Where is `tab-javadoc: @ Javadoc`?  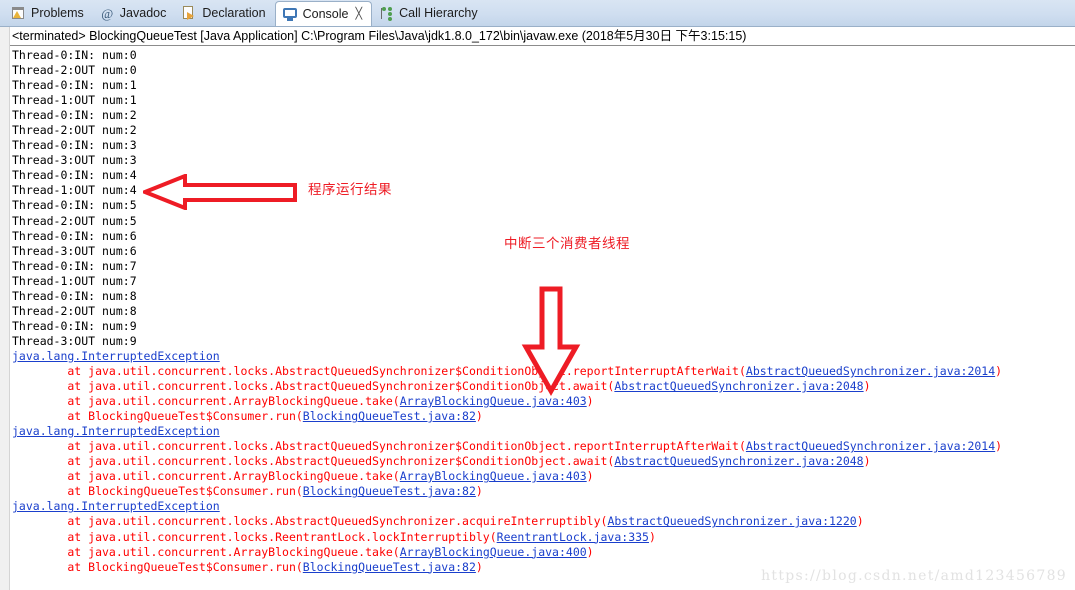
tab-javadoc: @ Javadoc is located at coordinates (134, 13).